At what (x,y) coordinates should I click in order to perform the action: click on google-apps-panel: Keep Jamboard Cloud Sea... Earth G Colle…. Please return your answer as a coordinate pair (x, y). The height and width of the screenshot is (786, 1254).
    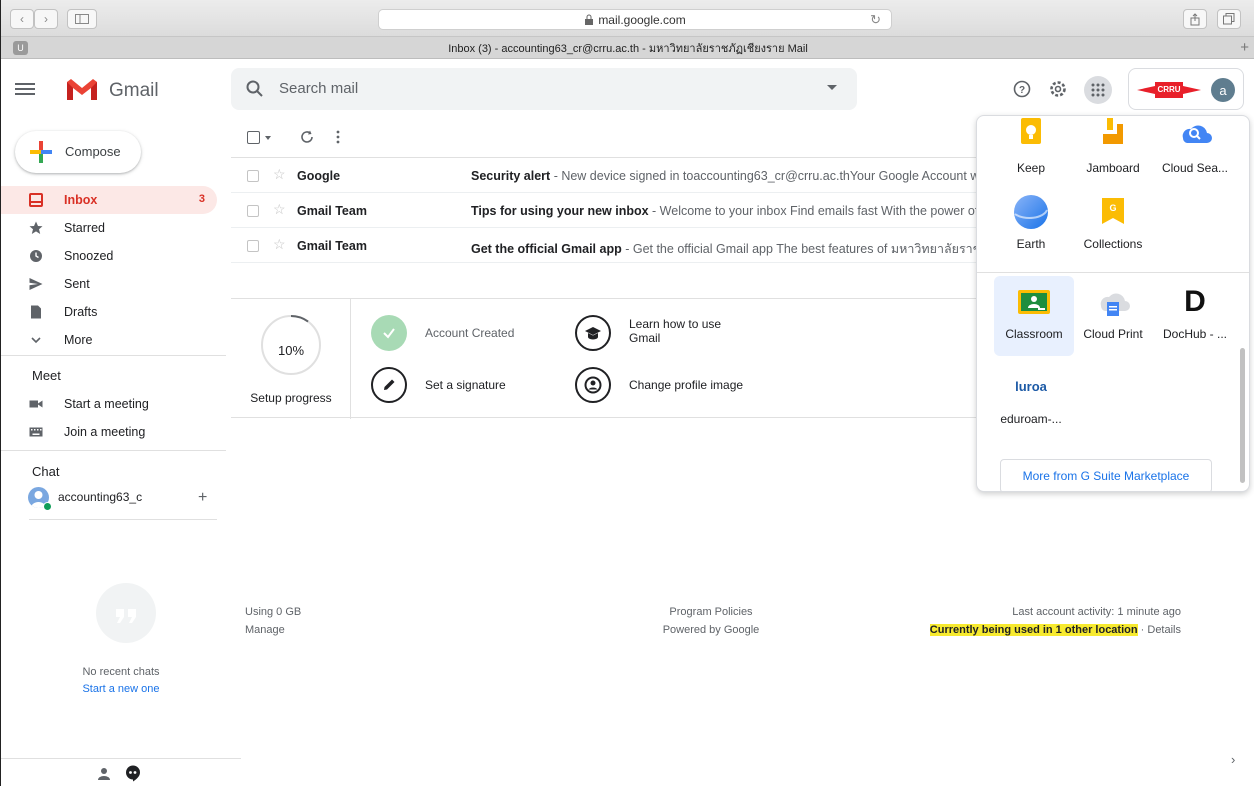
    Looking at the image, I should click on (1113, 303).